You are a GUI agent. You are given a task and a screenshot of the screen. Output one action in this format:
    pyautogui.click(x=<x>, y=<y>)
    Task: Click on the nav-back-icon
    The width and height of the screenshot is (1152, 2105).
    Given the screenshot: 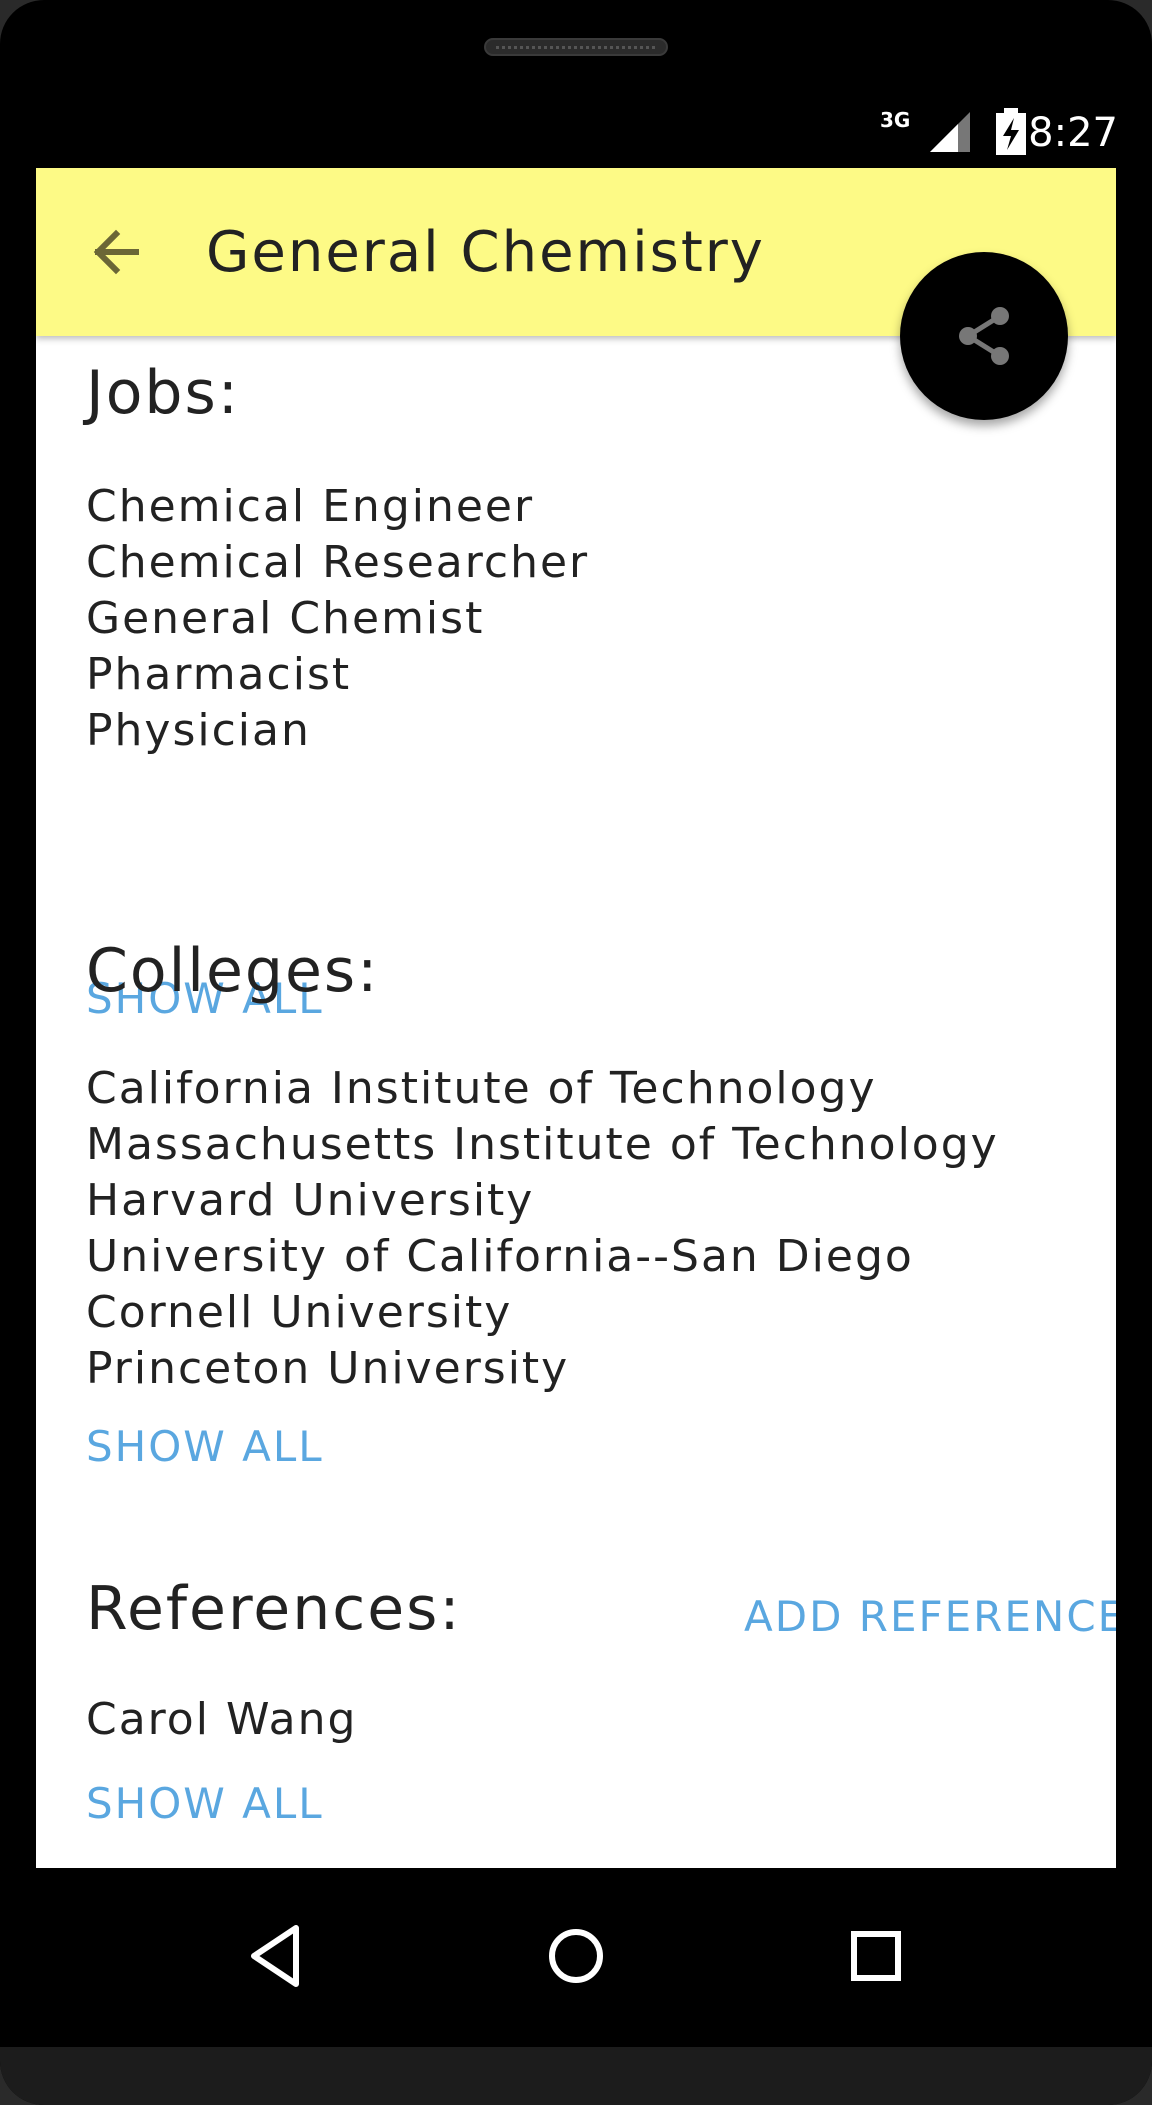 What is the action you would take?
    pyautogui.click(x=275, y=1956)
    